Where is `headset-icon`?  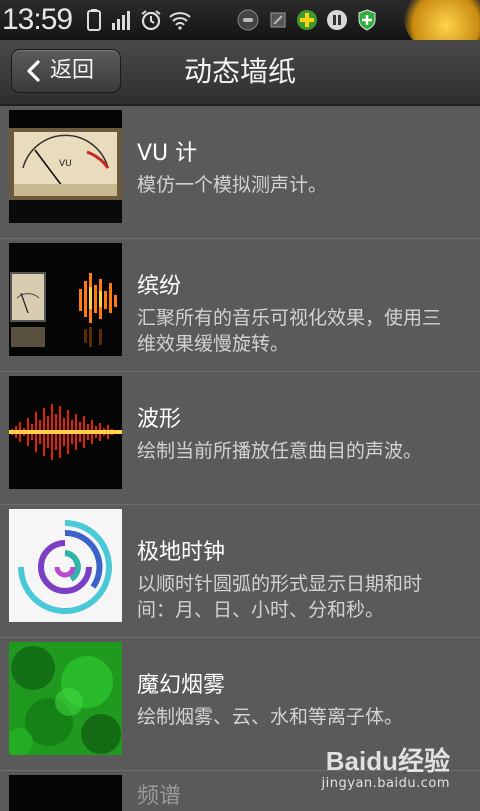 headset-icon is located at coordinates (248, 20).